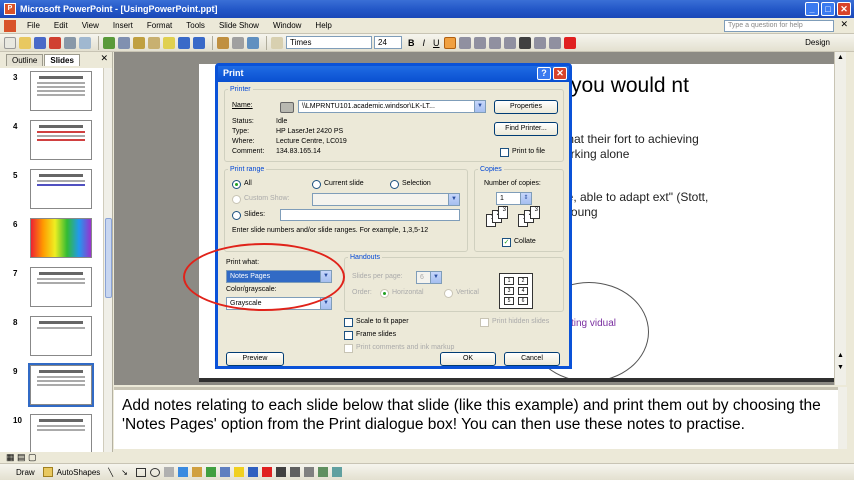 Image resolution: width=854 pixels, height=480 pixels. What do you see at coordinates (123, 25) in the screenshot?
I see `menu-insert: Insert` at bounding box center [123, 25].